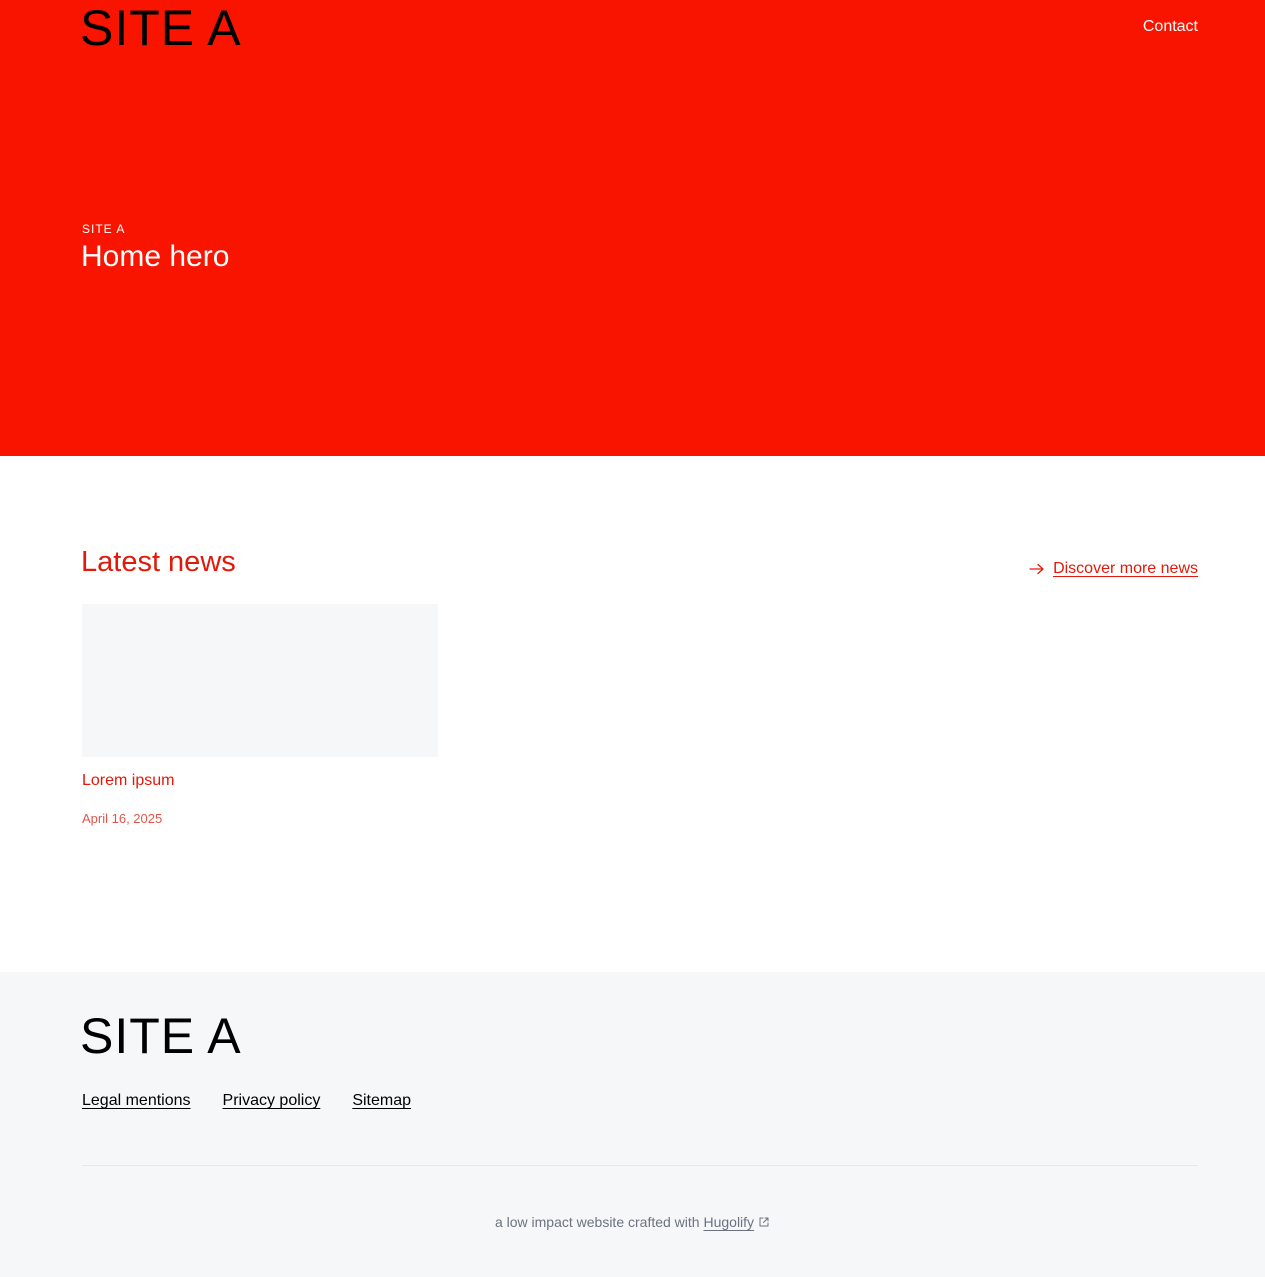 The height and width of the screenshot is (1277, 1265). I want to click on news-card-title: Lorem ipsum, so click(128, 781).